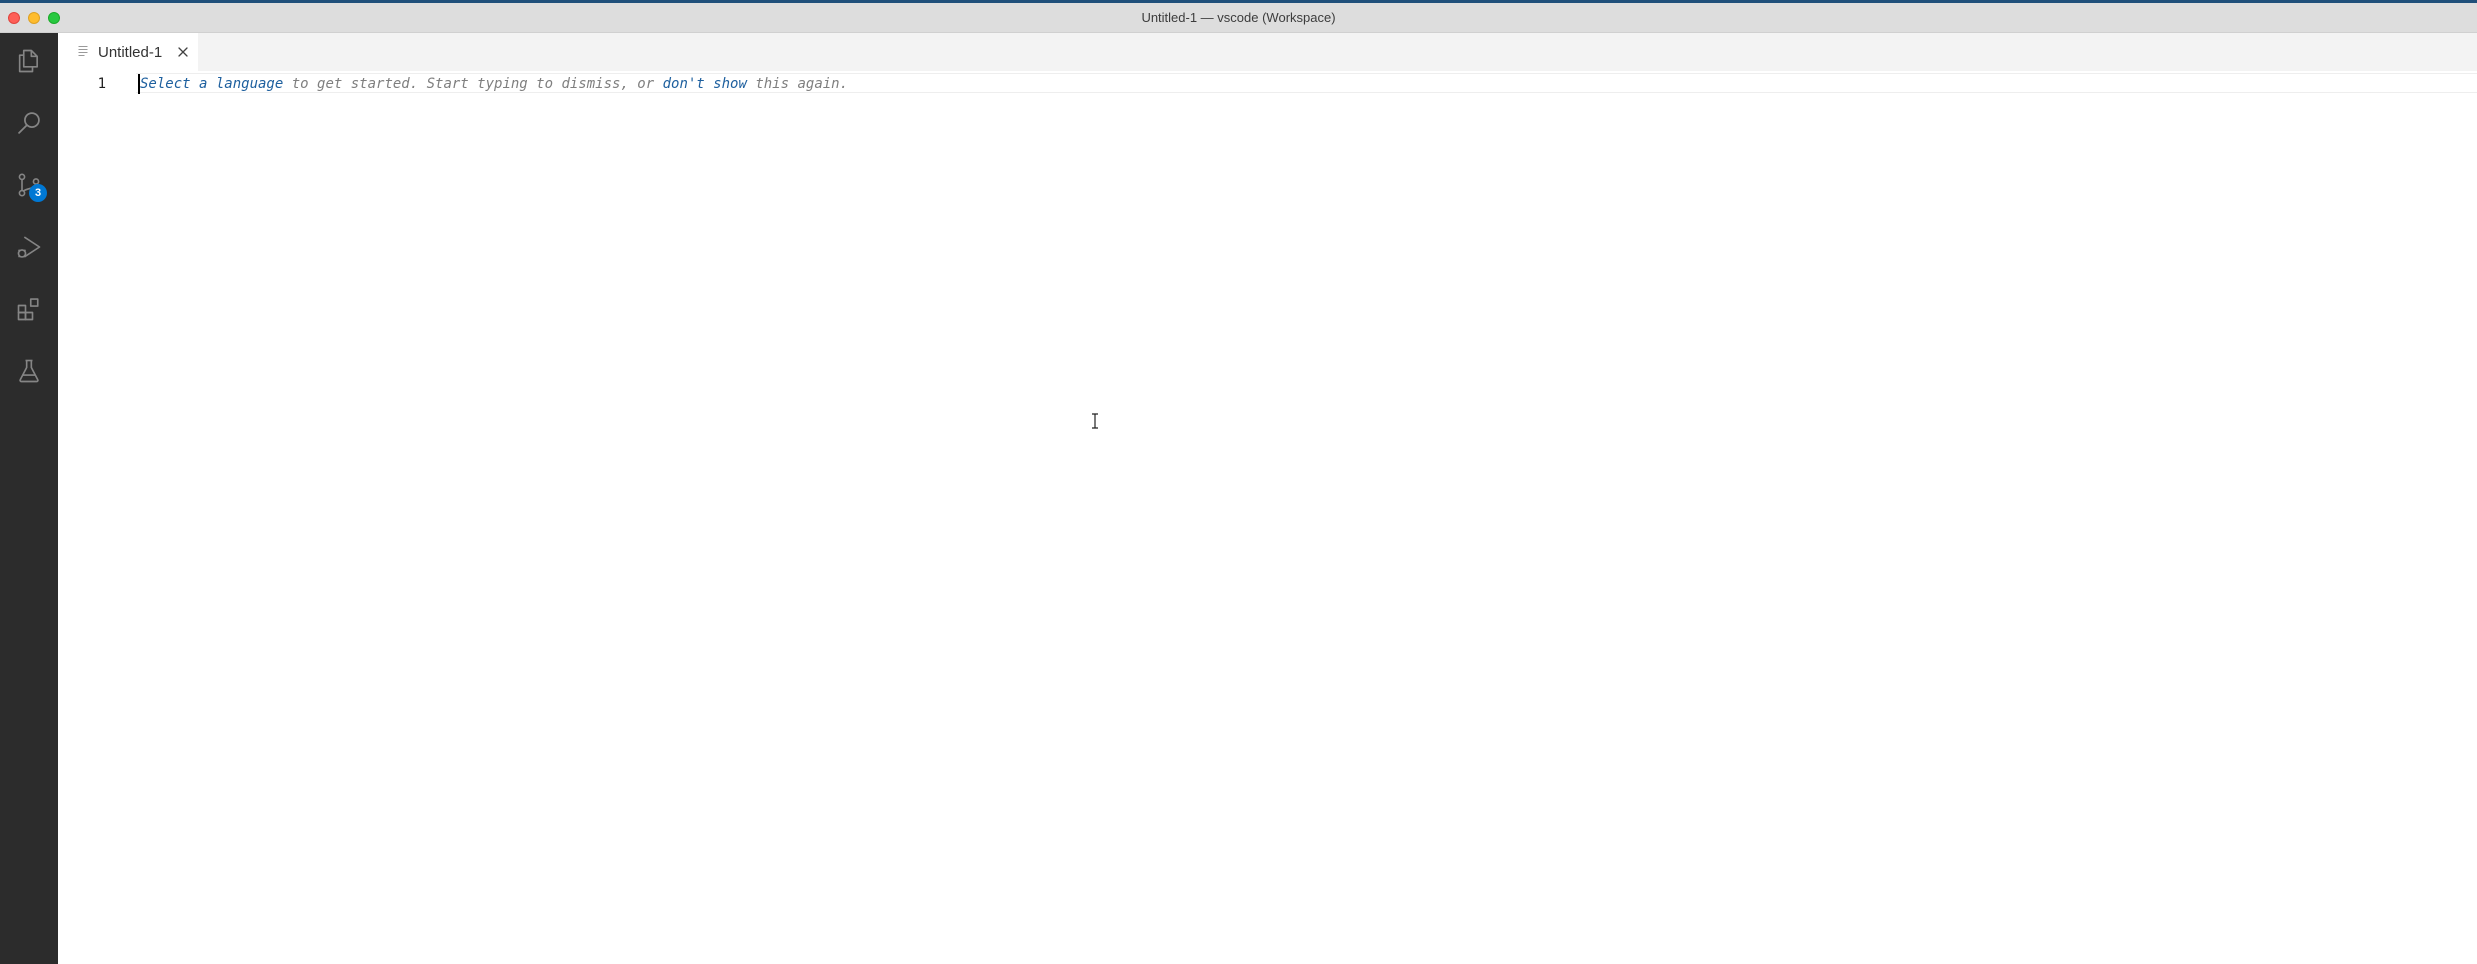 Image resolution: width=2477 pixels, height=964 pixels. I want to click on activity-search, so click(29, 123).